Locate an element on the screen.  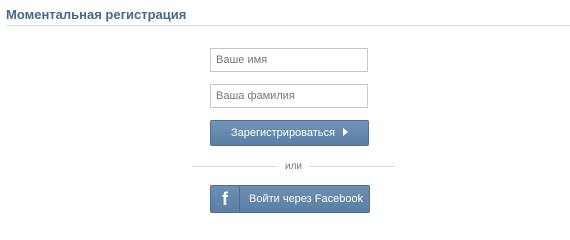
facebook-login-label: Войти через Facebook is located at coordinates (306, 199).